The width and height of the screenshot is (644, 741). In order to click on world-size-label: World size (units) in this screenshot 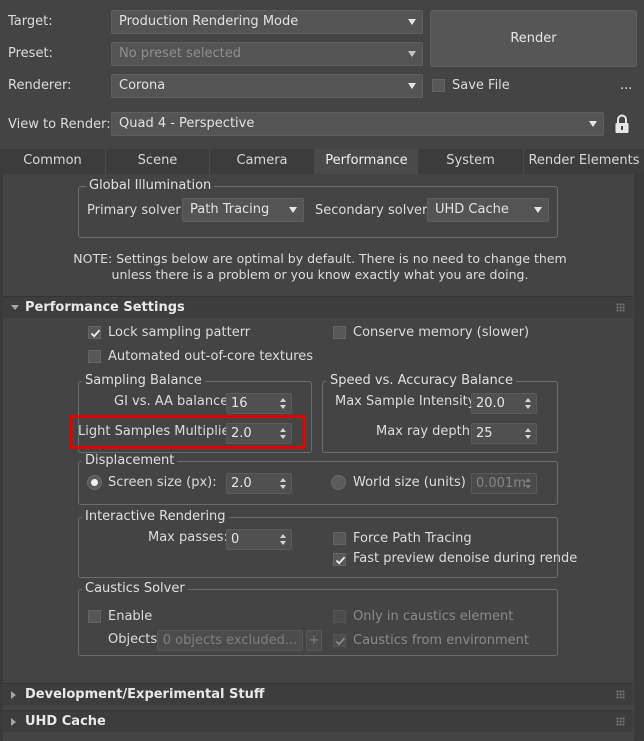, I will do `click(409, 482)`.